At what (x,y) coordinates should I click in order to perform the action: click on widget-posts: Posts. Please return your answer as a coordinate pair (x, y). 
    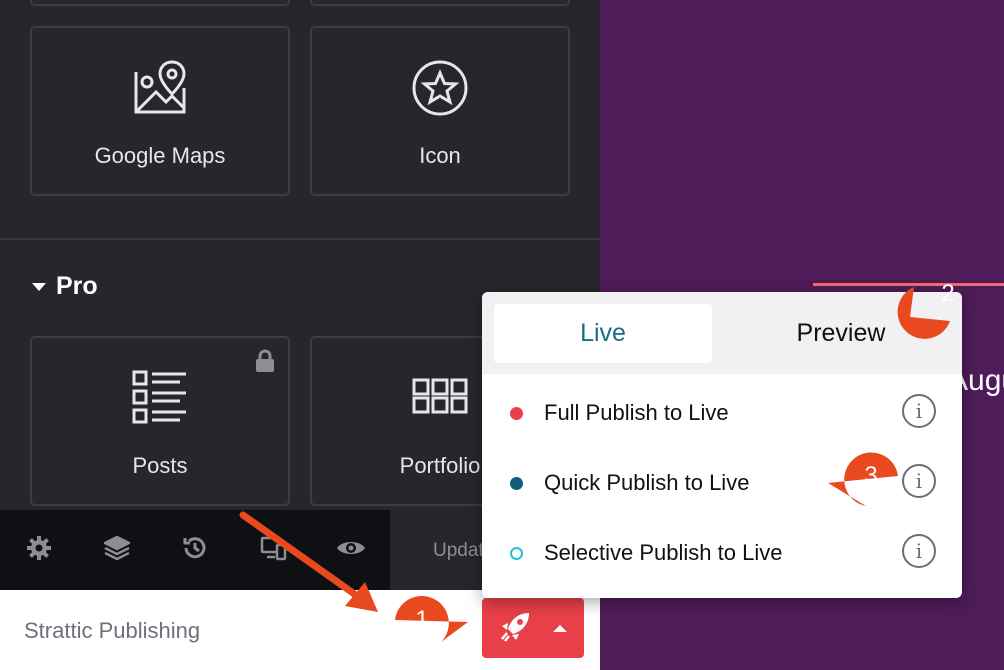
    Looking at the image, I should click on (160, 421).